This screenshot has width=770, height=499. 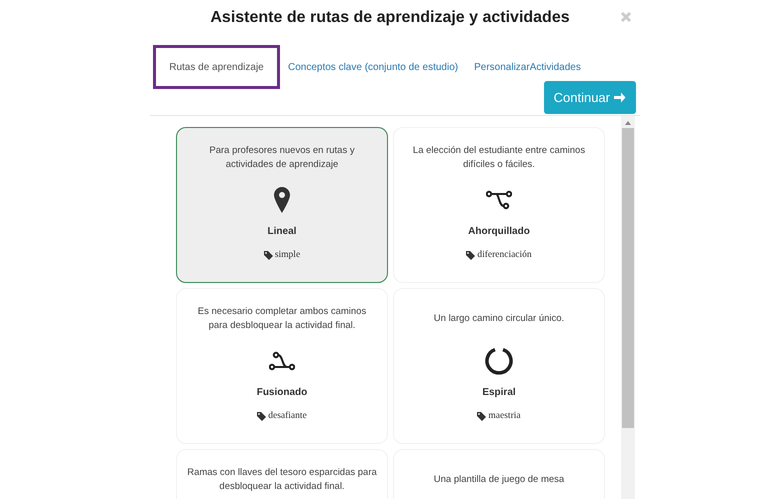 What do you see at coordinates (504, 255) in the screenshot?
I see `tag-label: diferenciación` at bounding box center [504, 255].